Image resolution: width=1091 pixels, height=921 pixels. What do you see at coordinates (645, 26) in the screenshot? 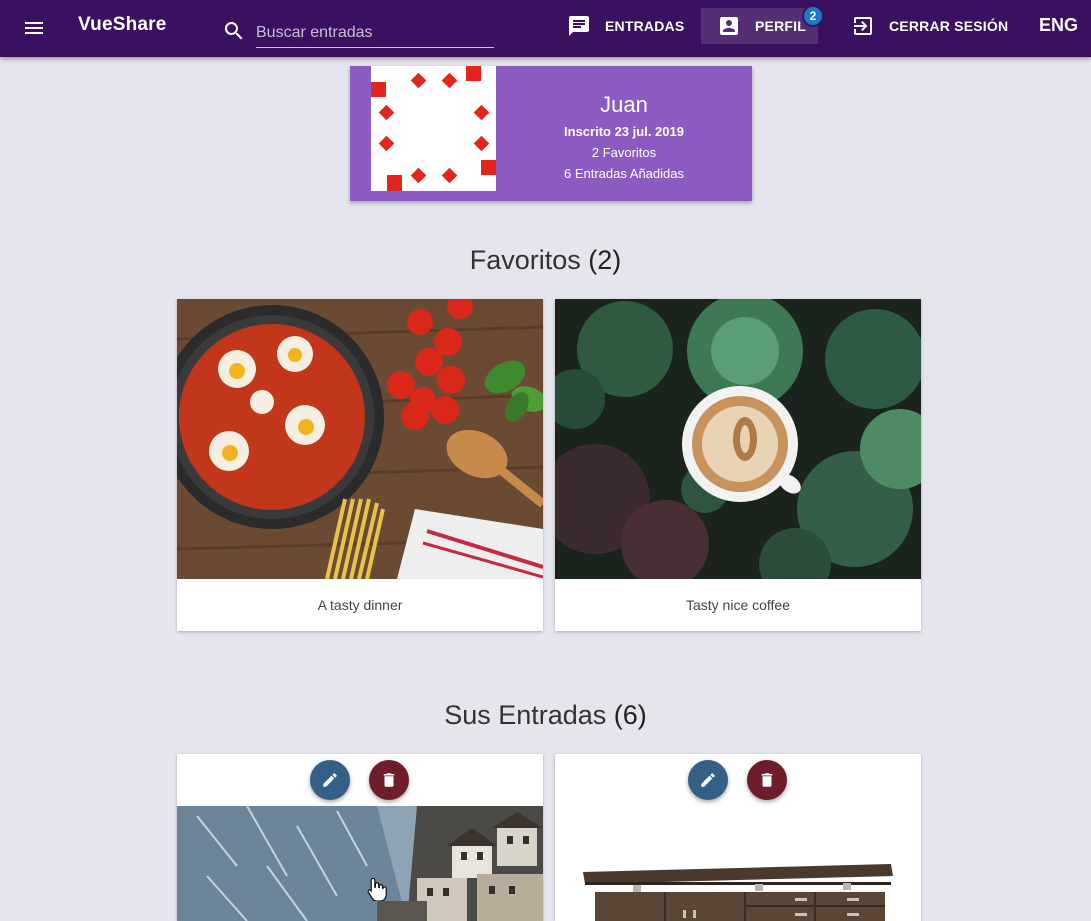
I see `nav-entradas-label: ENTRADAS` at bounding box center [645, 26].